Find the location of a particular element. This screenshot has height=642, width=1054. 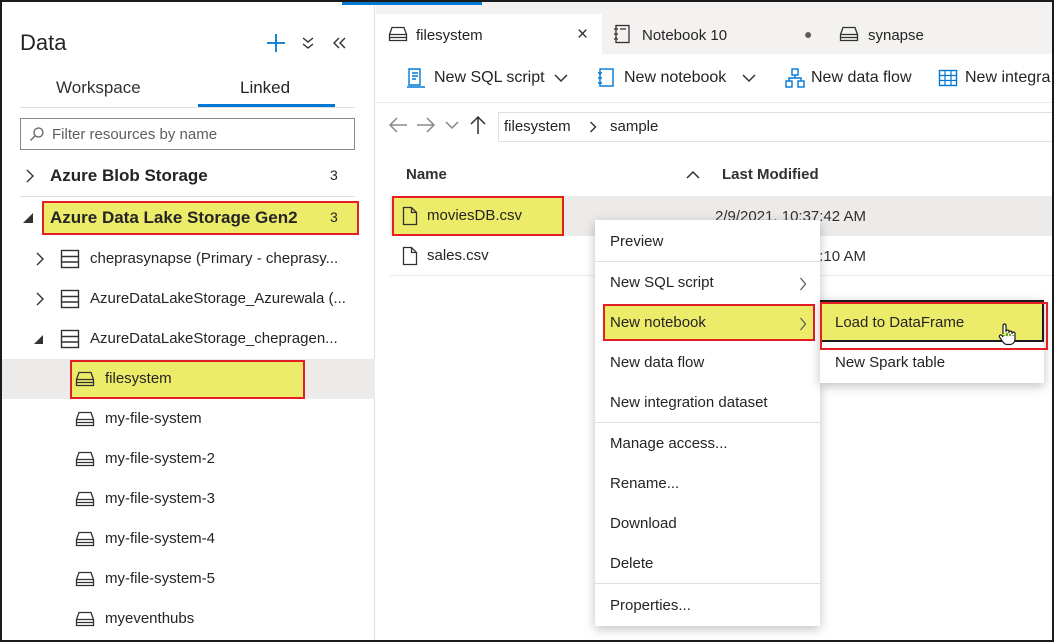

file-name: moviesDB.csv is located at coordinates (475, 215).